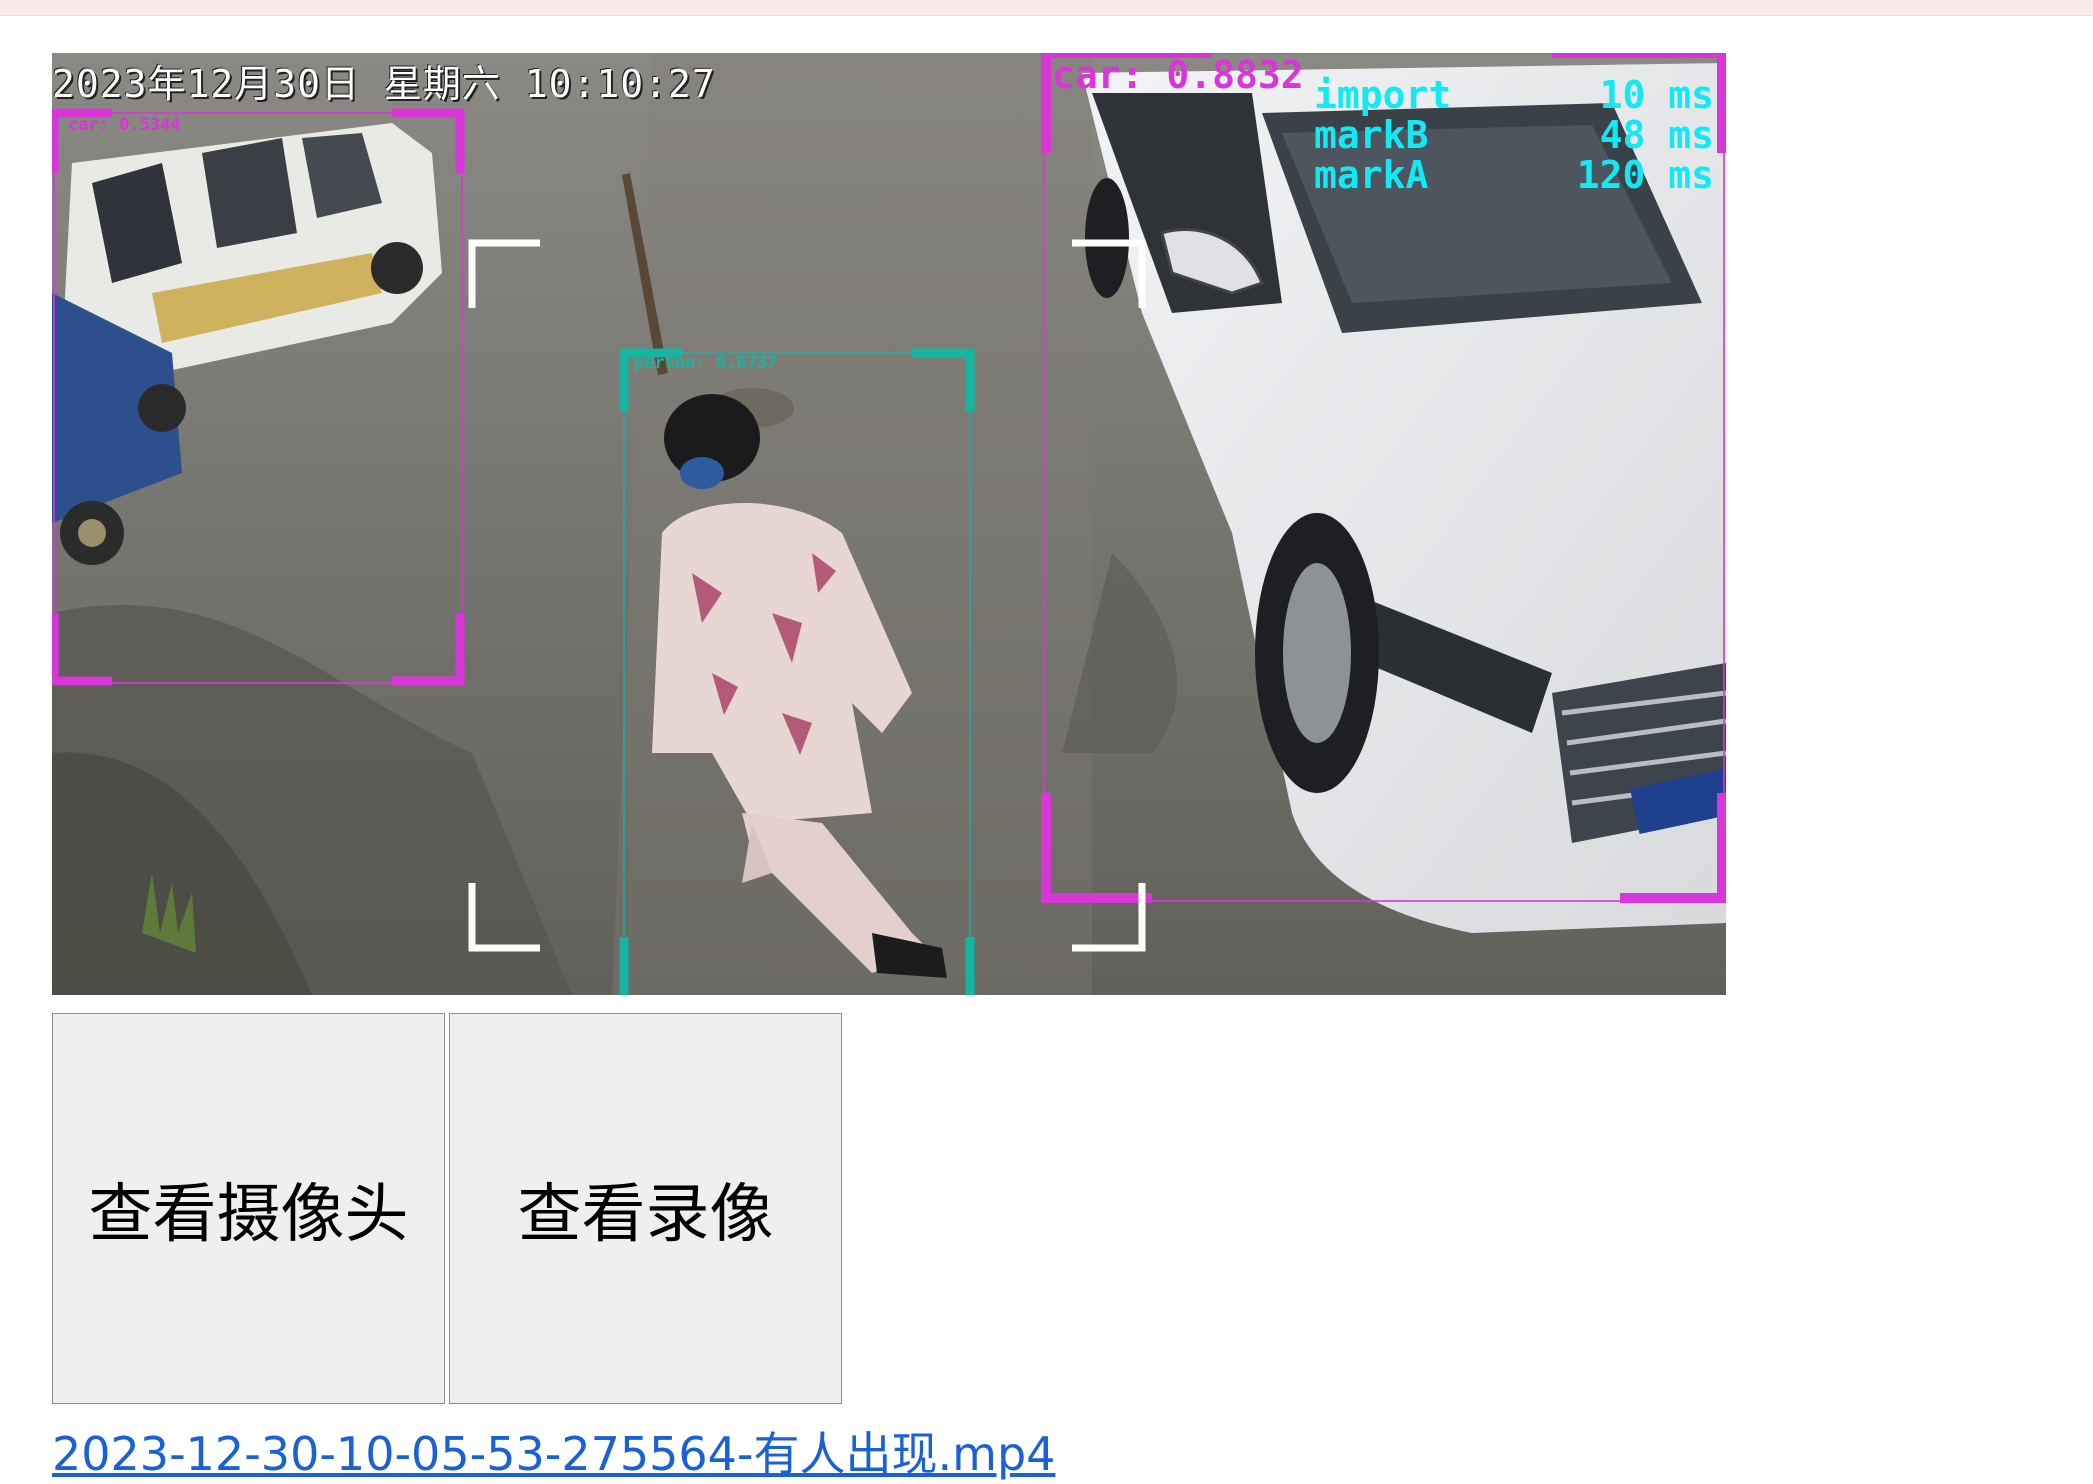 This screenshot has width=2093, height=1484. I want to click on timing-row-import: import 10 ms, so click(1514, 95).